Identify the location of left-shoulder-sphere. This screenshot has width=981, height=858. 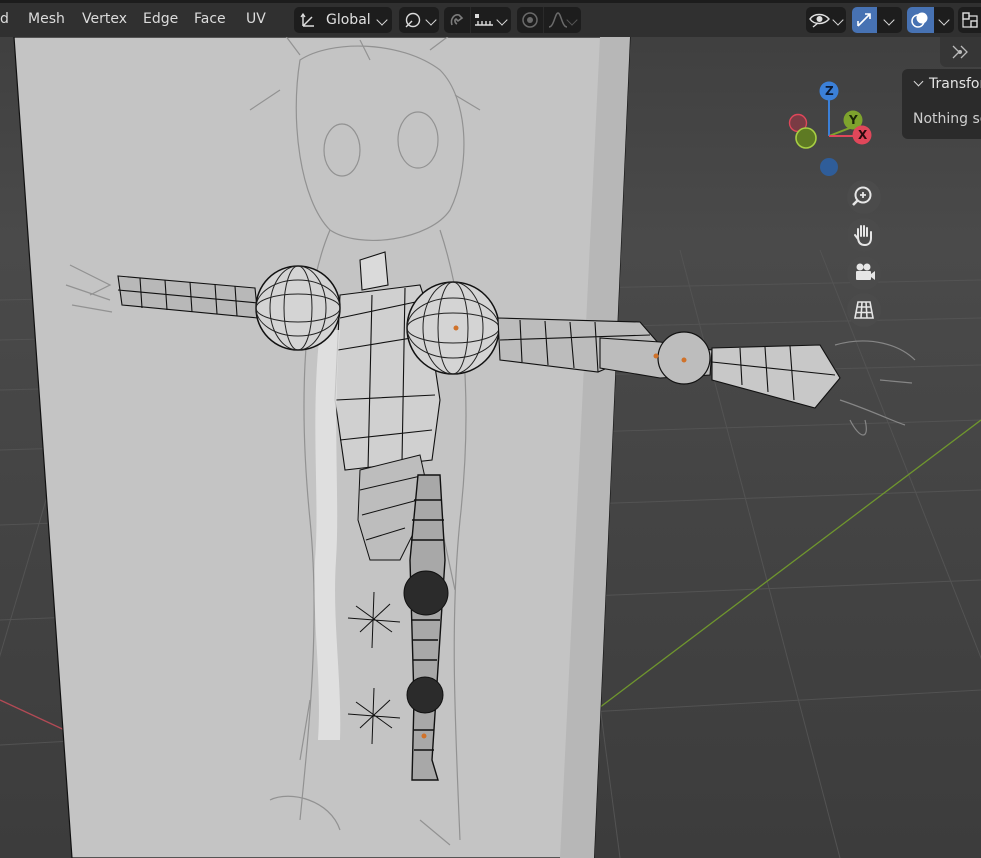
(298, 308).